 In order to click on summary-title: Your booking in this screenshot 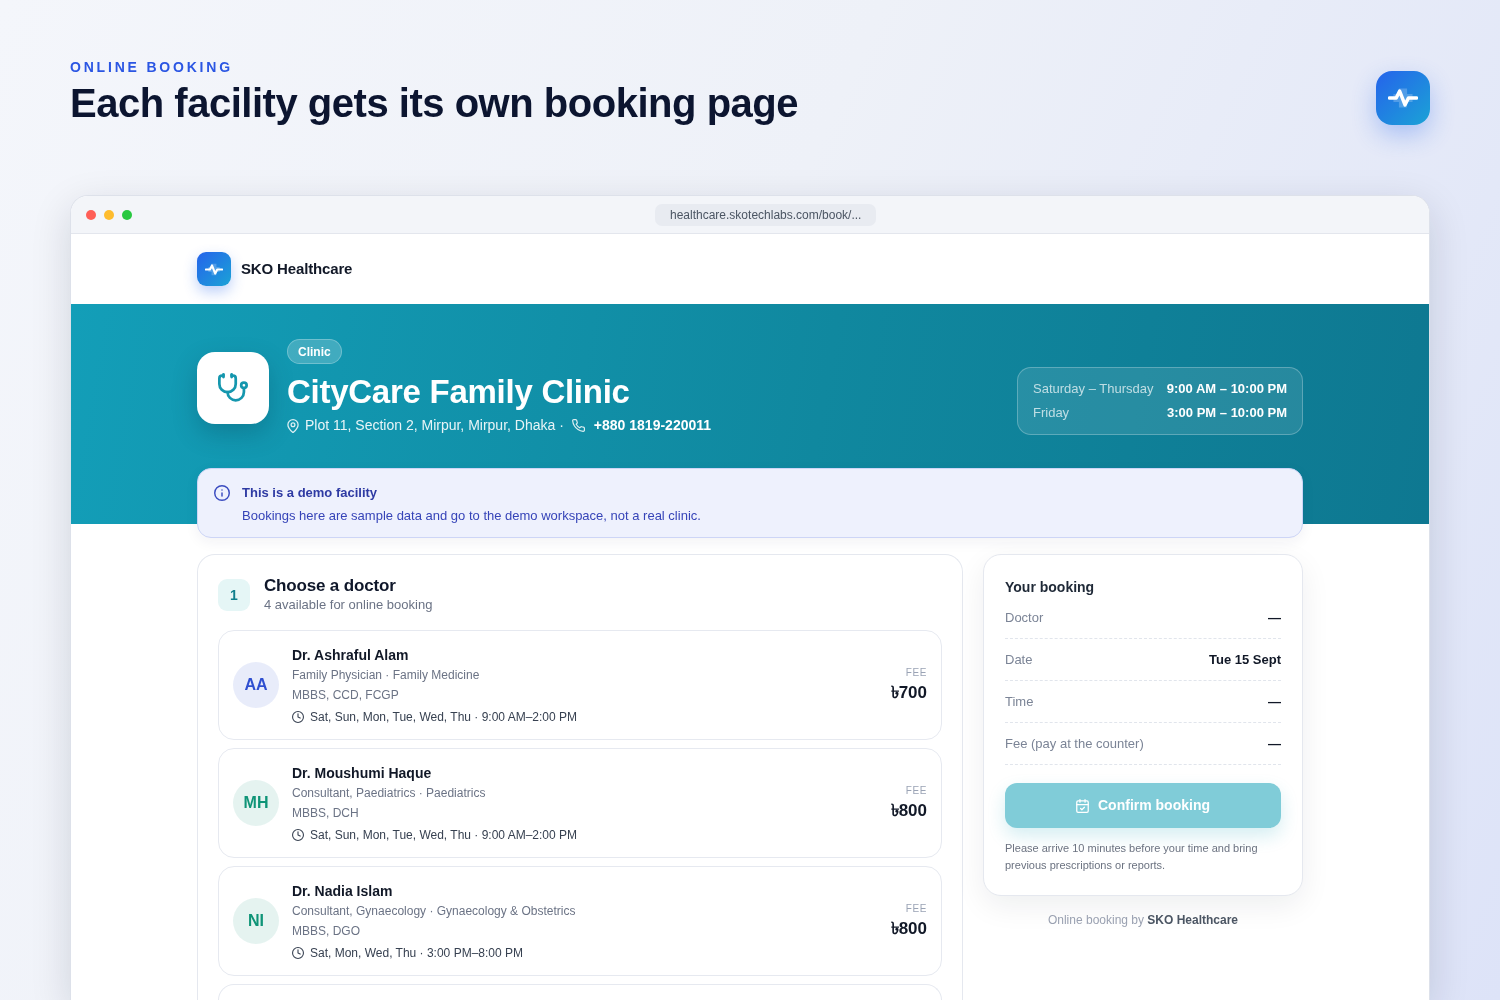, I will do `click(1050, 587)`.